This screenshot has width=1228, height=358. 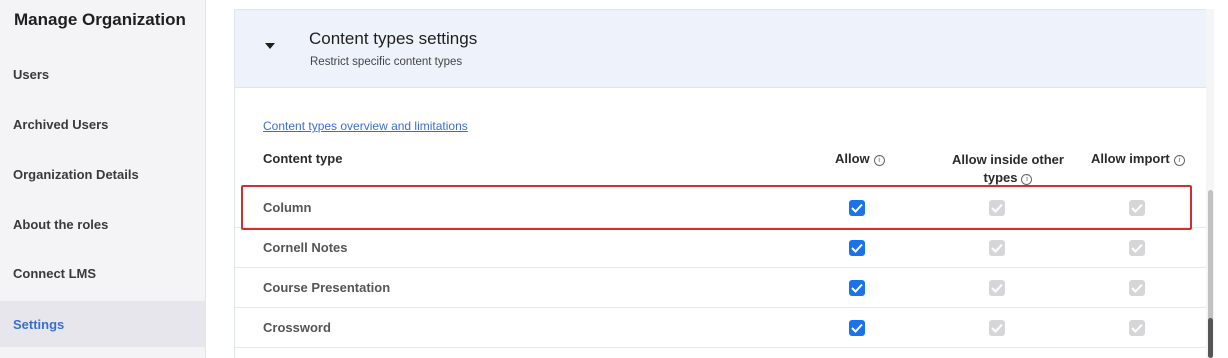 I want to click on content-type-label: Column, so click(x=287, y=207).